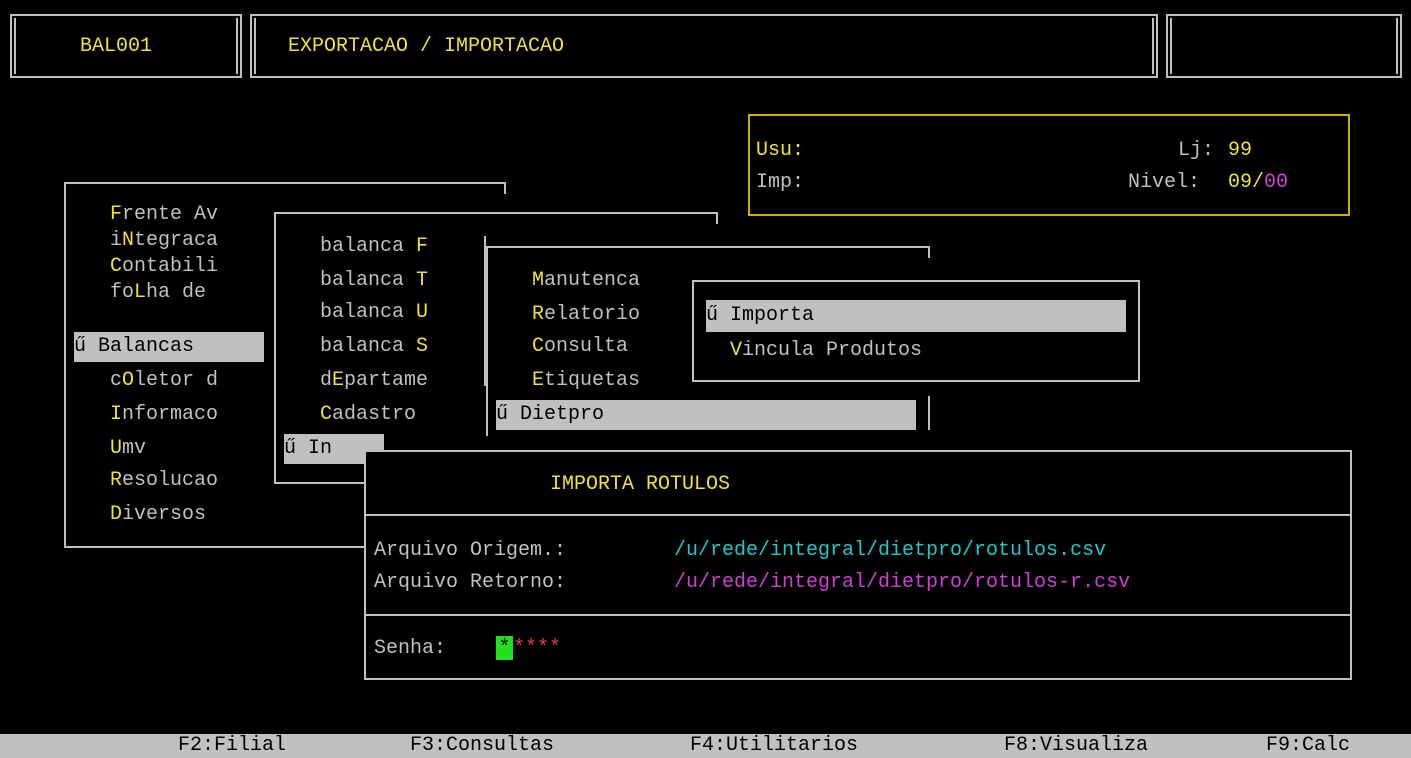 This screenshot has height=758, width=1411. Describe the element at coordinates (374, 246) in the screenshot. I see `menu2-item-balanca-f: balanca F` at that location.